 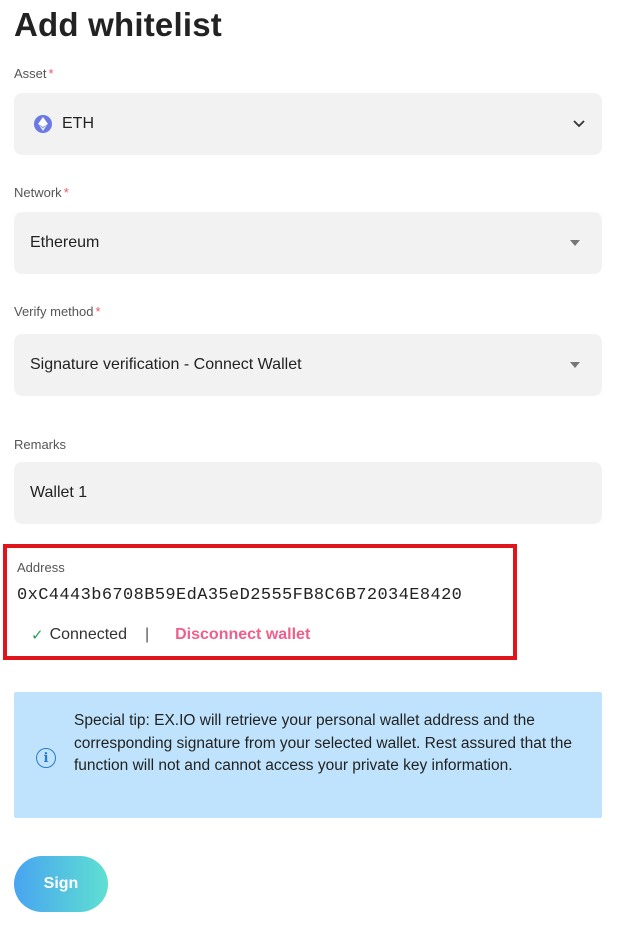 What do you see at coordinates (170, 635) in the screenshot?
I see `connection-status-row: ✓ Connected | Disconnect wallet` at bounding box center [170, 635].